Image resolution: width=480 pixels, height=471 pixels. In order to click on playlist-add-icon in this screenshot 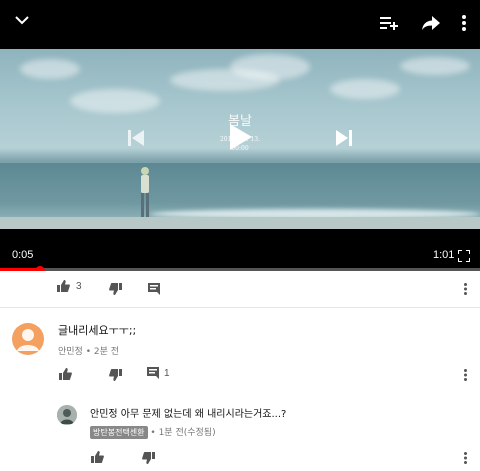, I will do `click(389, 23)`.